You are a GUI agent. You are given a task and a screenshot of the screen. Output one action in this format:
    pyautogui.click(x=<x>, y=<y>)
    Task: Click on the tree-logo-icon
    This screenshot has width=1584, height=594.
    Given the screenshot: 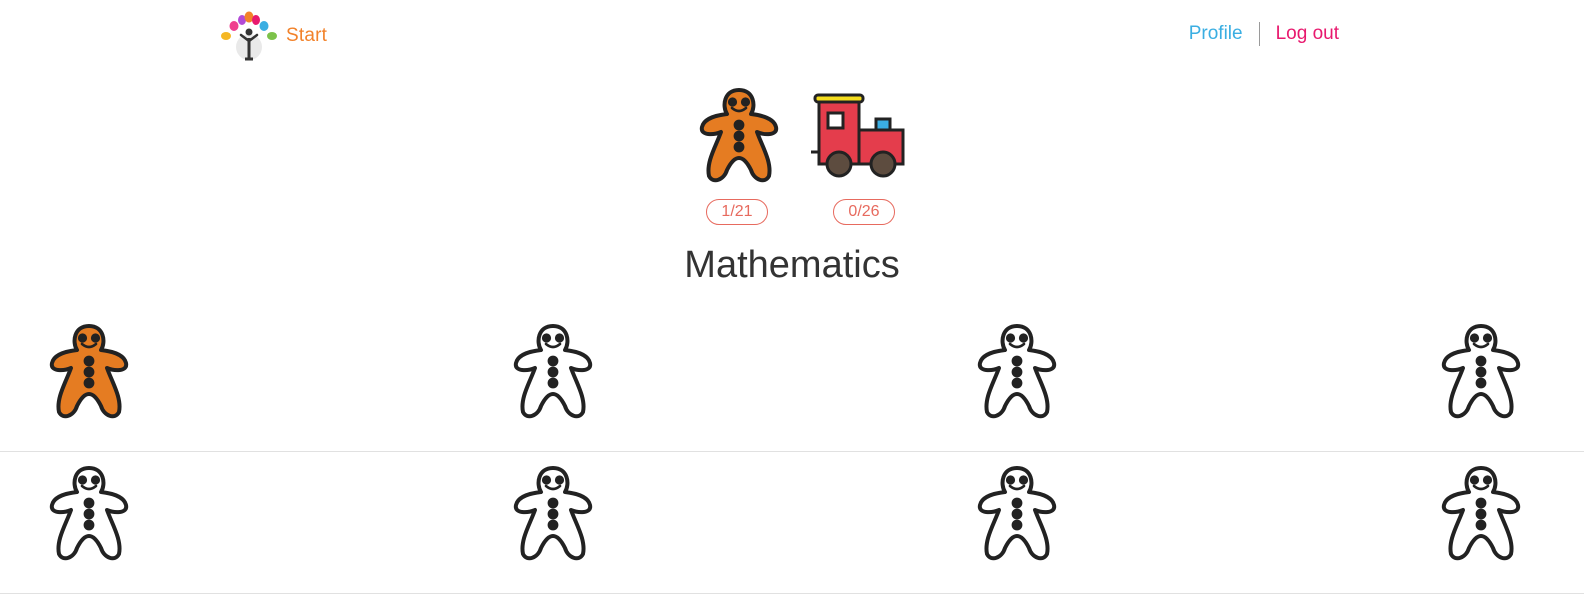 What is the action you would take?
    pyautogui.click(x=249, y=36)
    